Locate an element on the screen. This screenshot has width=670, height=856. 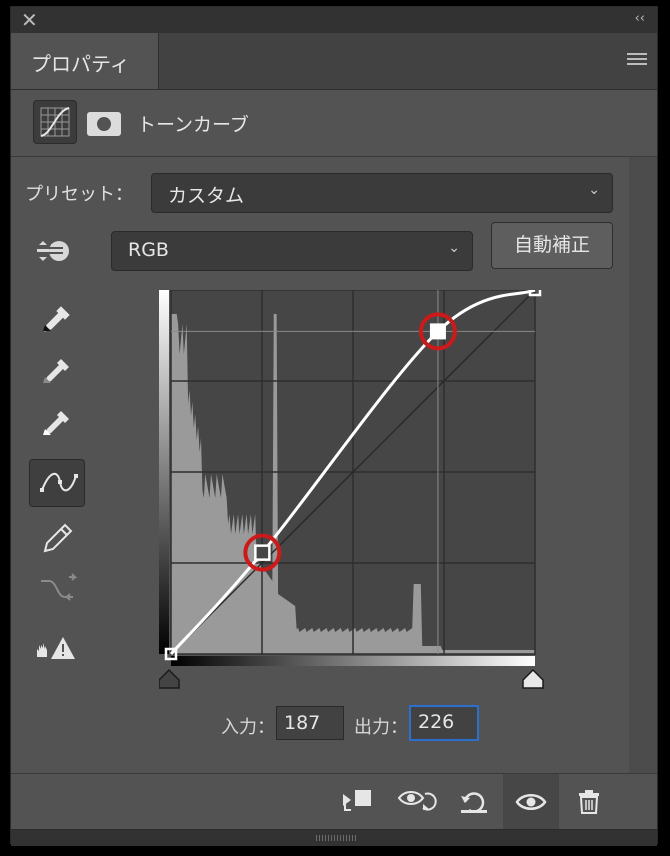
curve-point-selected is located at coordinates (437, 331).